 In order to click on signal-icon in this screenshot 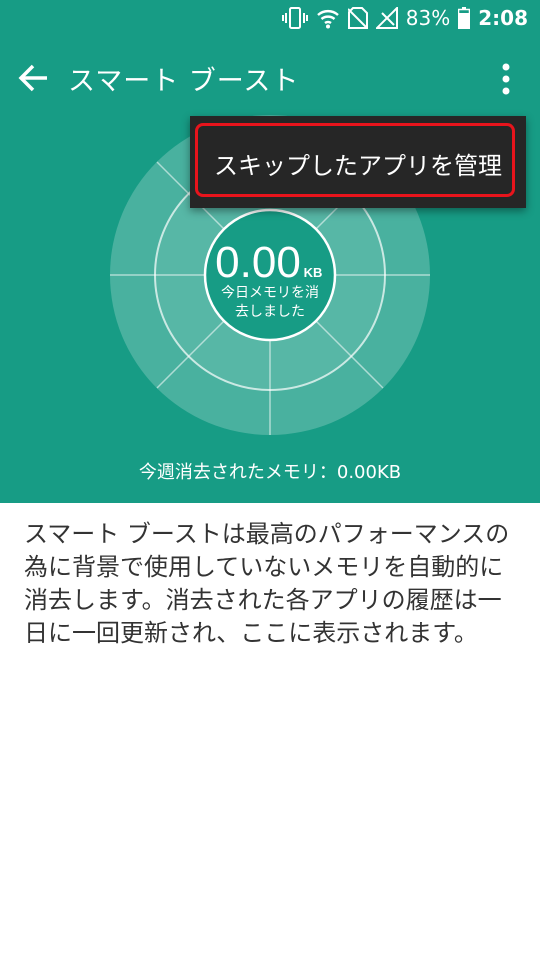, I will do `click(386, 18)`.